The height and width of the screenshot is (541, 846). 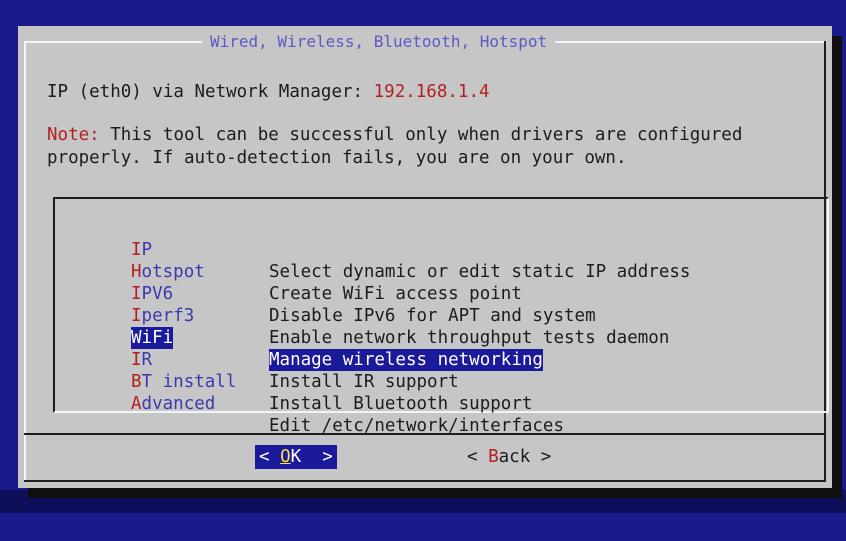 What do you see at coordinates (136, 404) in the screenshot?
I see `menu-tag-hotkey: A` at bounding box center [136, 404].